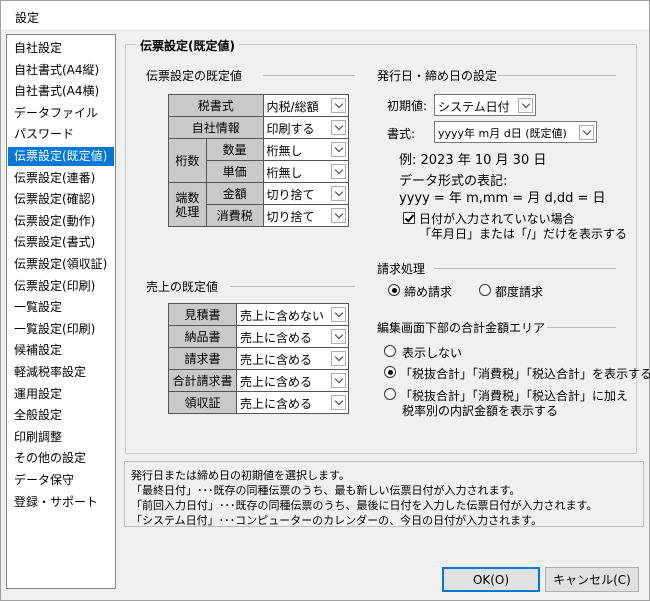 This screenshot has height=601, width=650. I want to click on totals-breakdown-radio, so click(390, 394).